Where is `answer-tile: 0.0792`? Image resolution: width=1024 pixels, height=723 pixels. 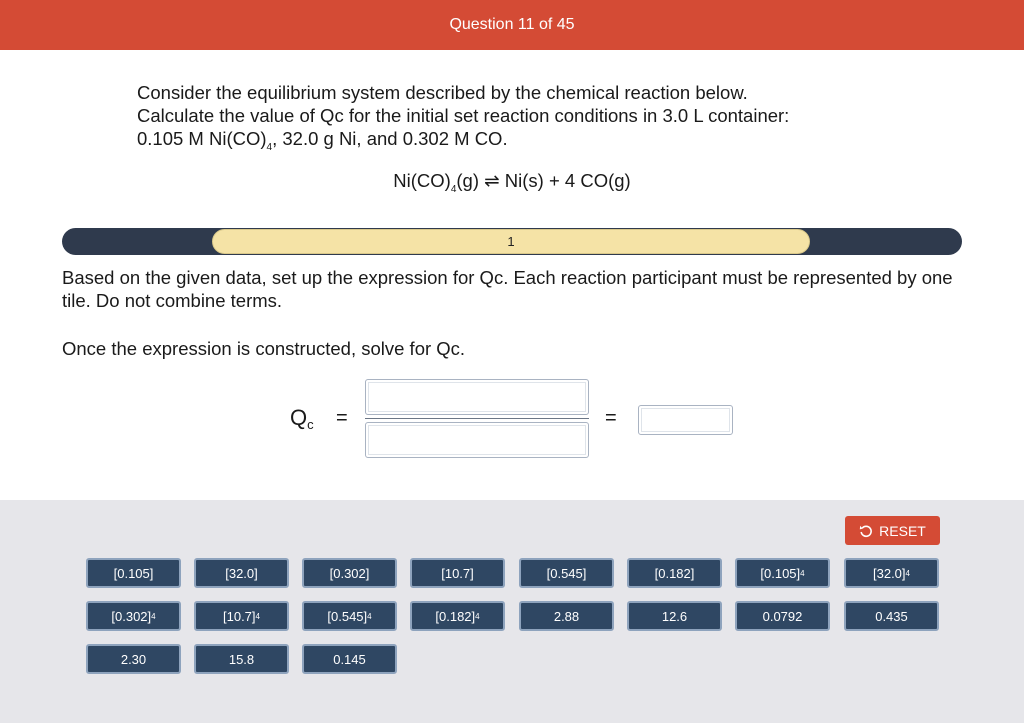 answer-tile: 0.0792 is located at coordinates (782, 616).